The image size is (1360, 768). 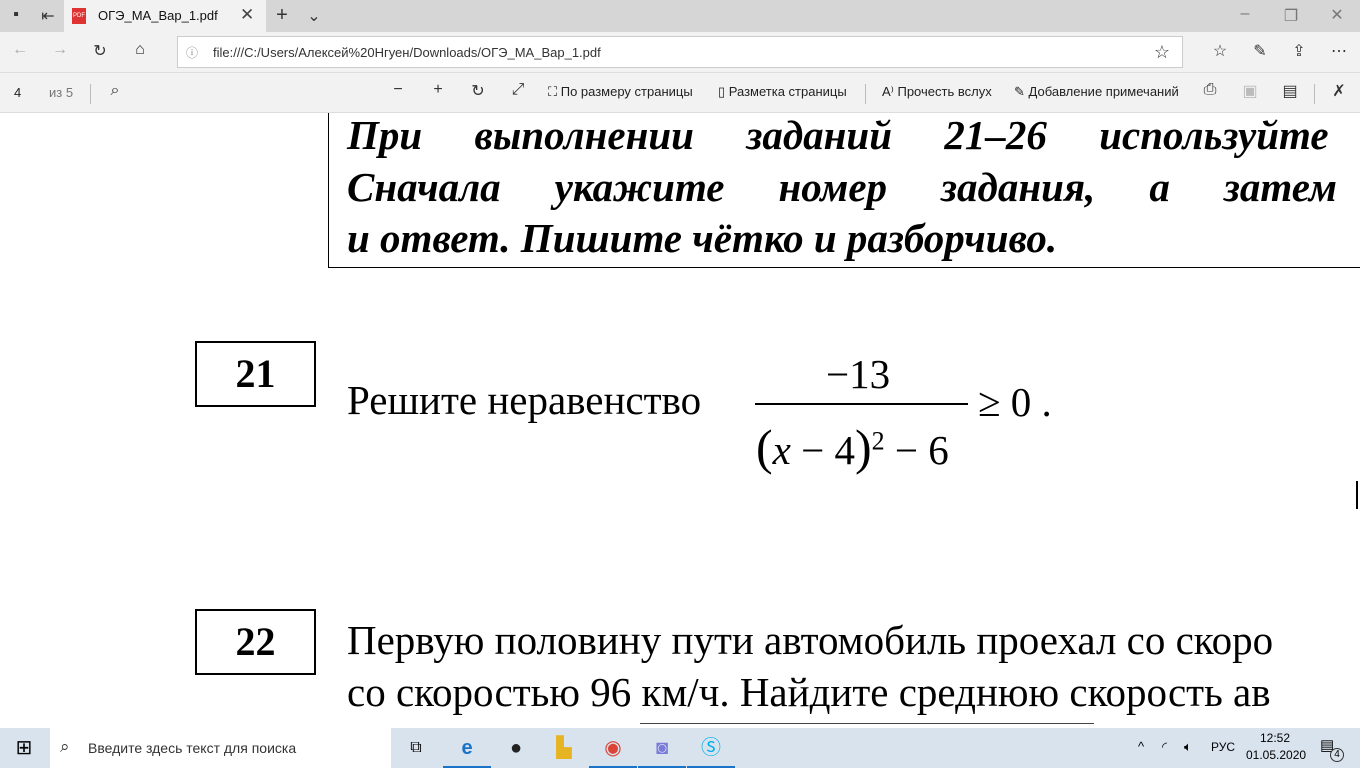 I want to click on task-number-21: 21, so click(x=255, y=374).